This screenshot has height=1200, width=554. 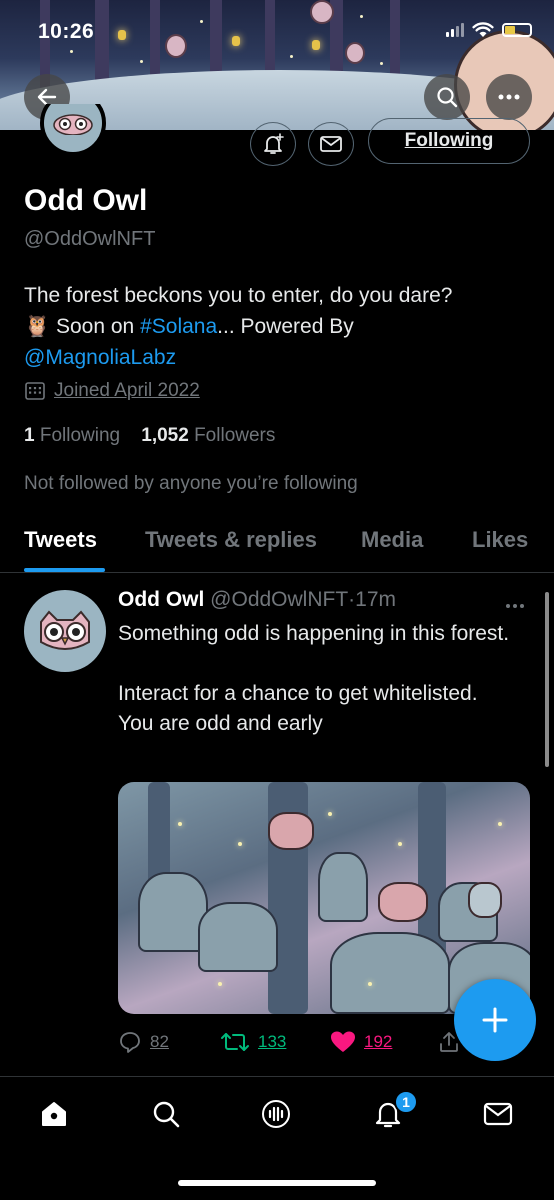 I want to click on like-count: 192, so click(x=378, y=1041).